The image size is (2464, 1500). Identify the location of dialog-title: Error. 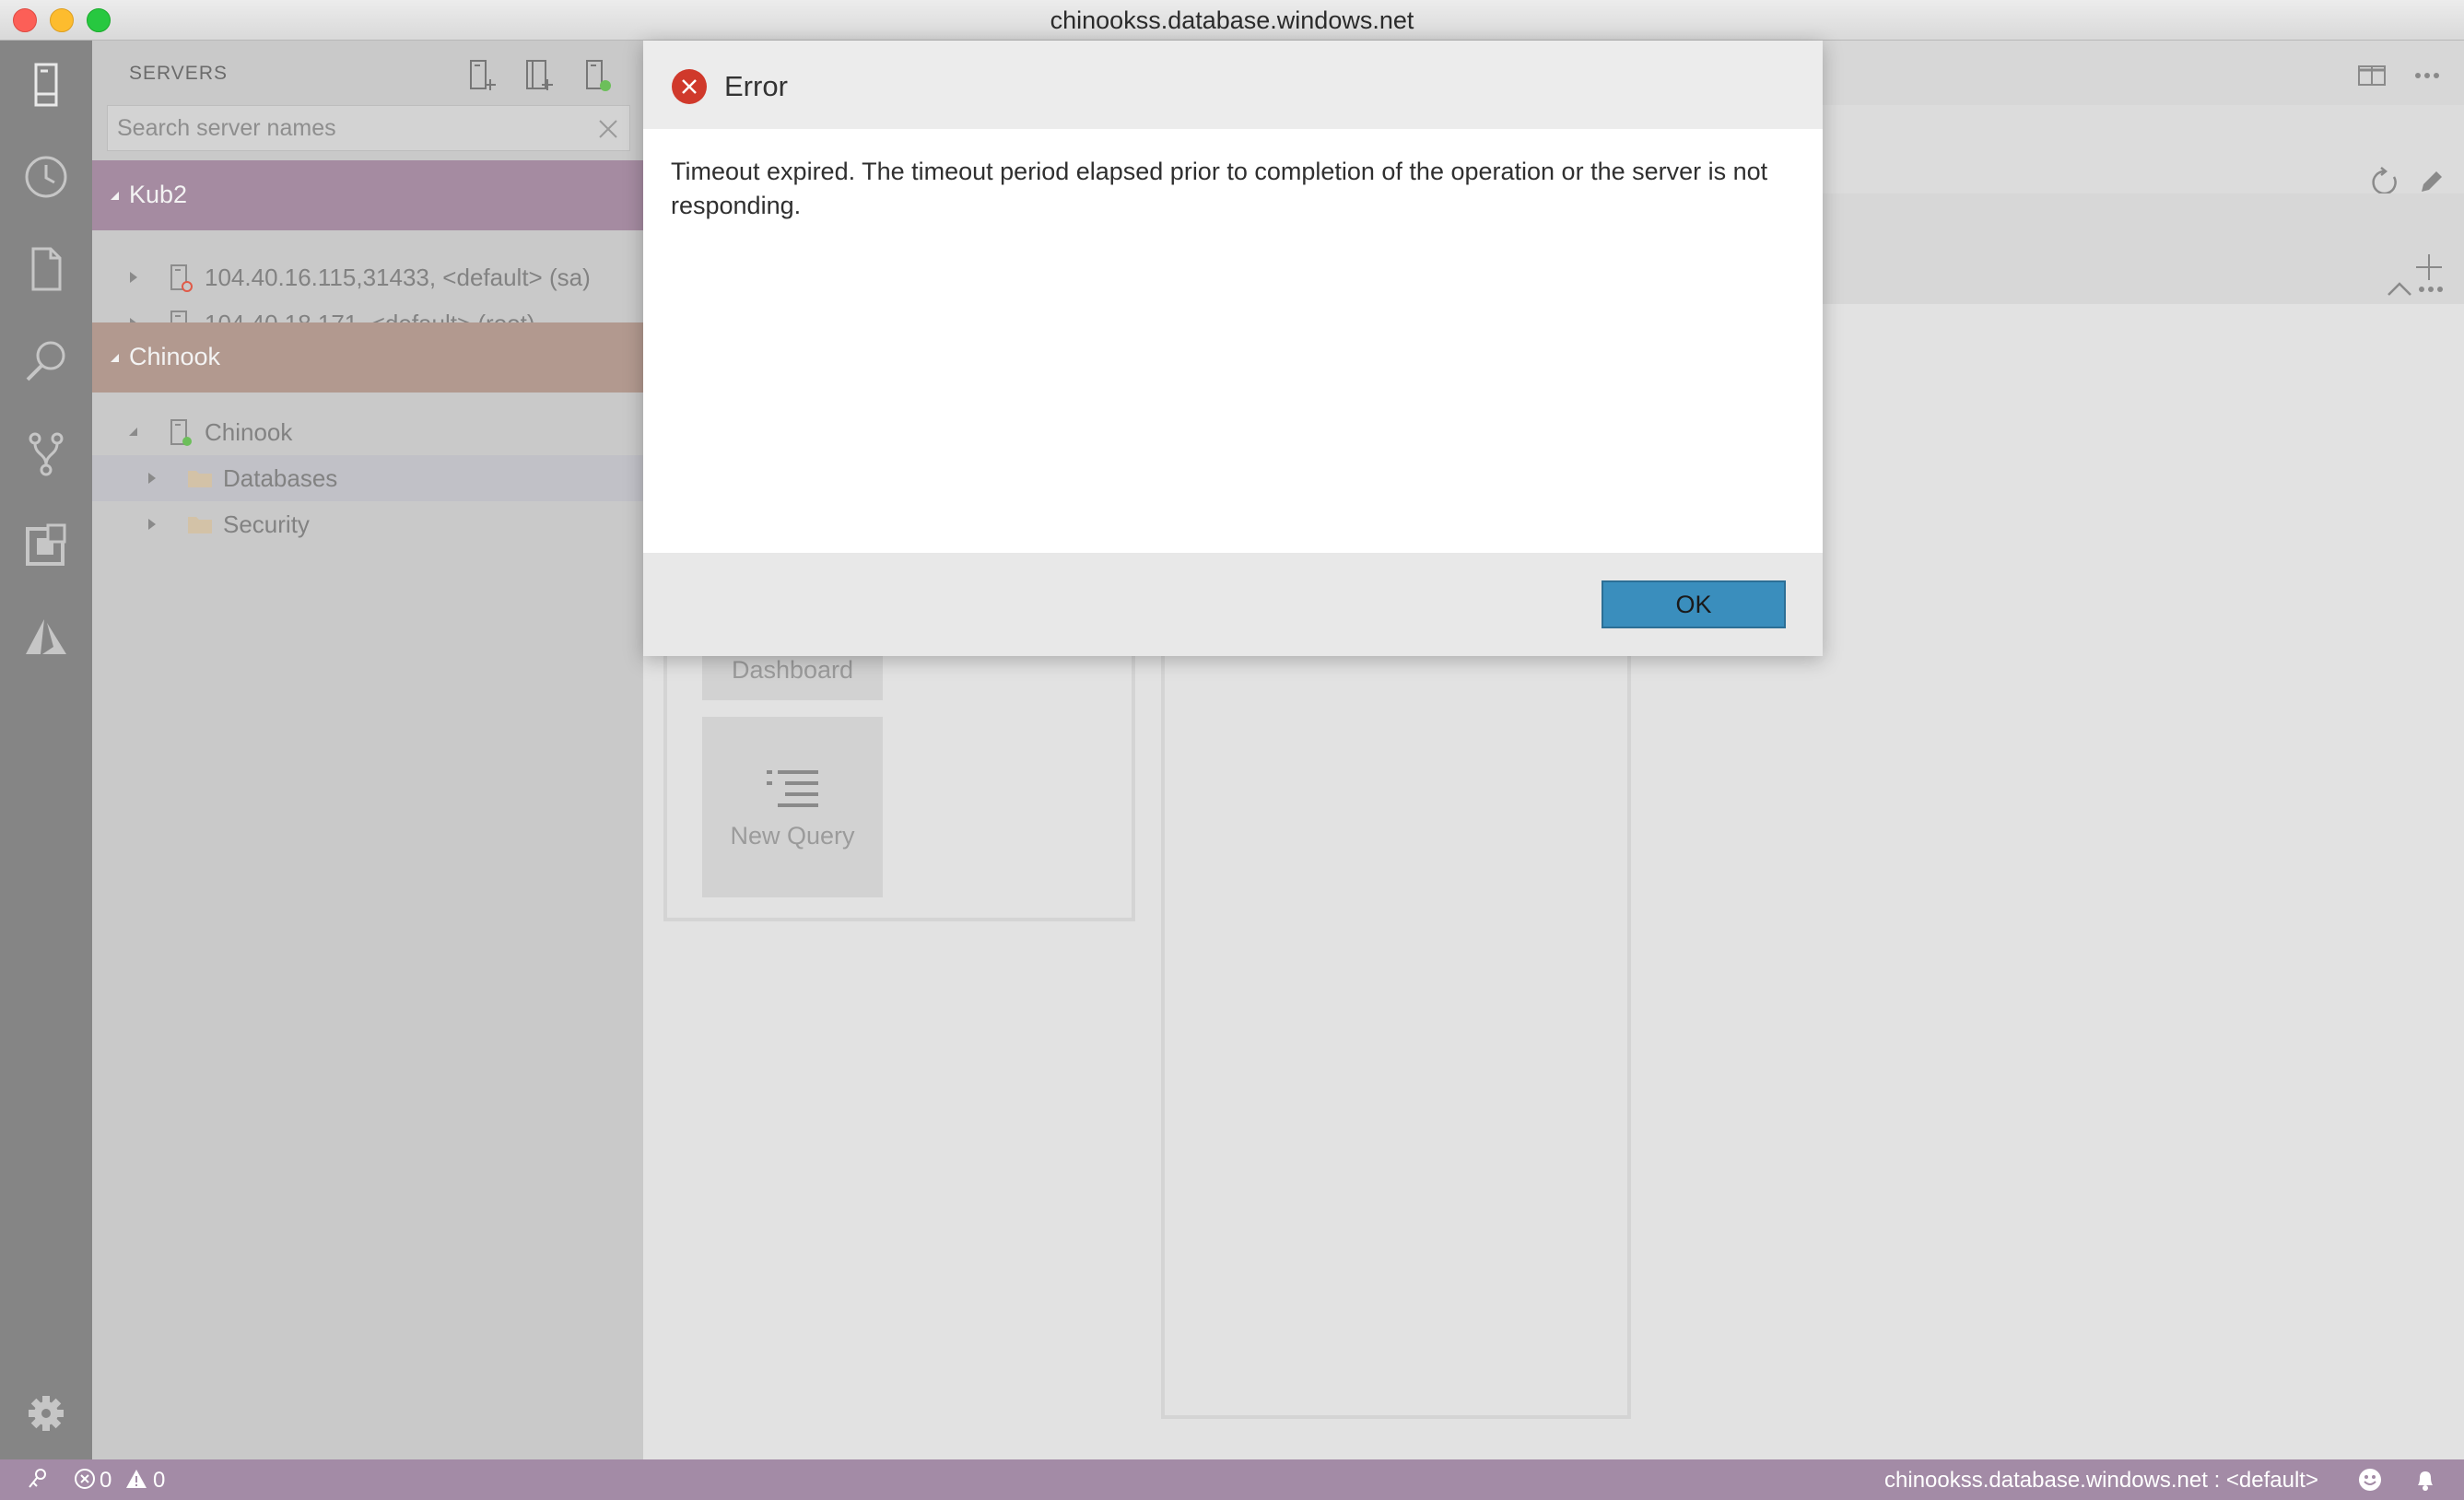
(756, 86).